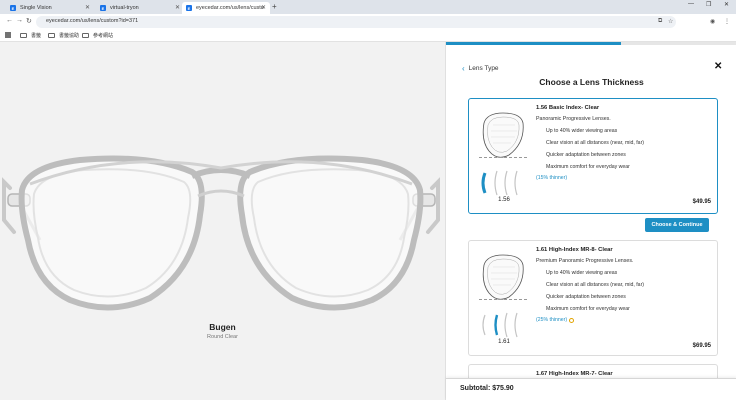 This screenshot has height=400, width=736. Describe the element at coordinates (9, 20) in the screenshot. I see `back-arrow-icon: ←` at that location.